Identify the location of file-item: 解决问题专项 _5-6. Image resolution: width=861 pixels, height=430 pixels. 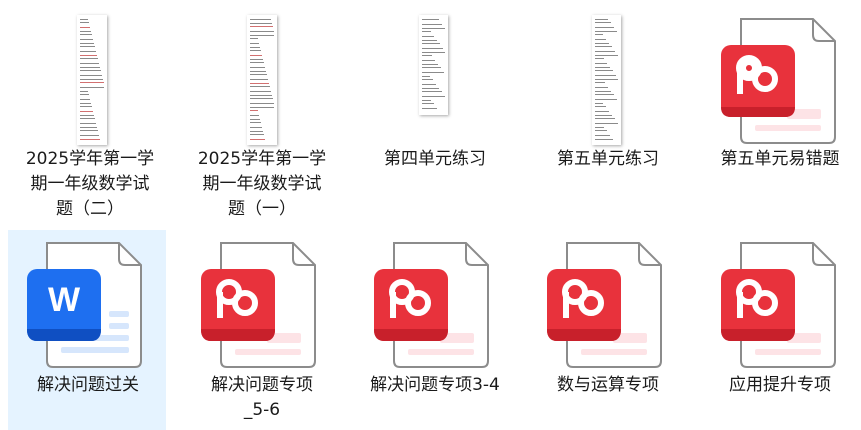
(261, 330).